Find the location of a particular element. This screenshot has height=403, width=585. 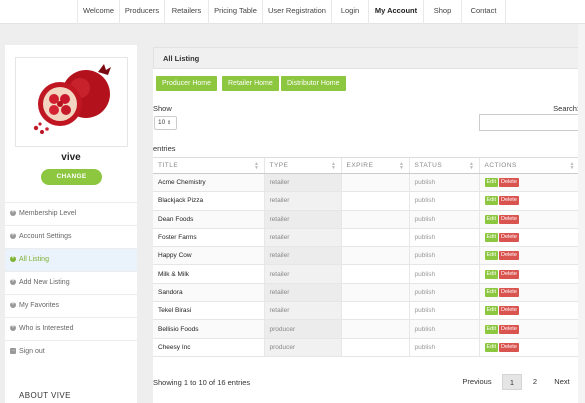

table-row: Foster Farms retailer publish Edit Delete is located at coordinates (366, 238).